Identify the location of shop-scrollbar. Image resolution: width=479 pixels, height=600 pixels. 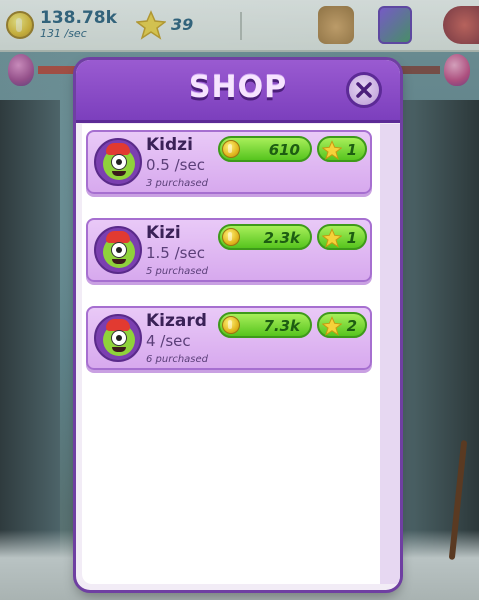
(390, 354).